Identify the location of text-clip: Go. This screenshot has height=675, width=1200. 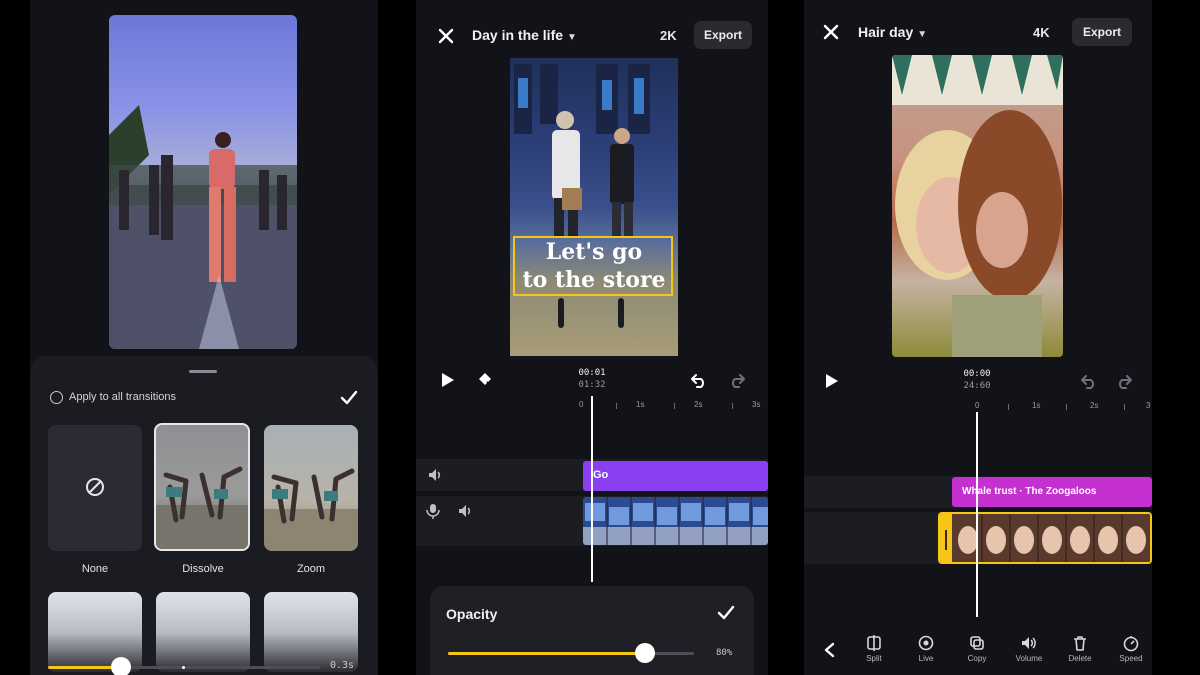
(675, 476).